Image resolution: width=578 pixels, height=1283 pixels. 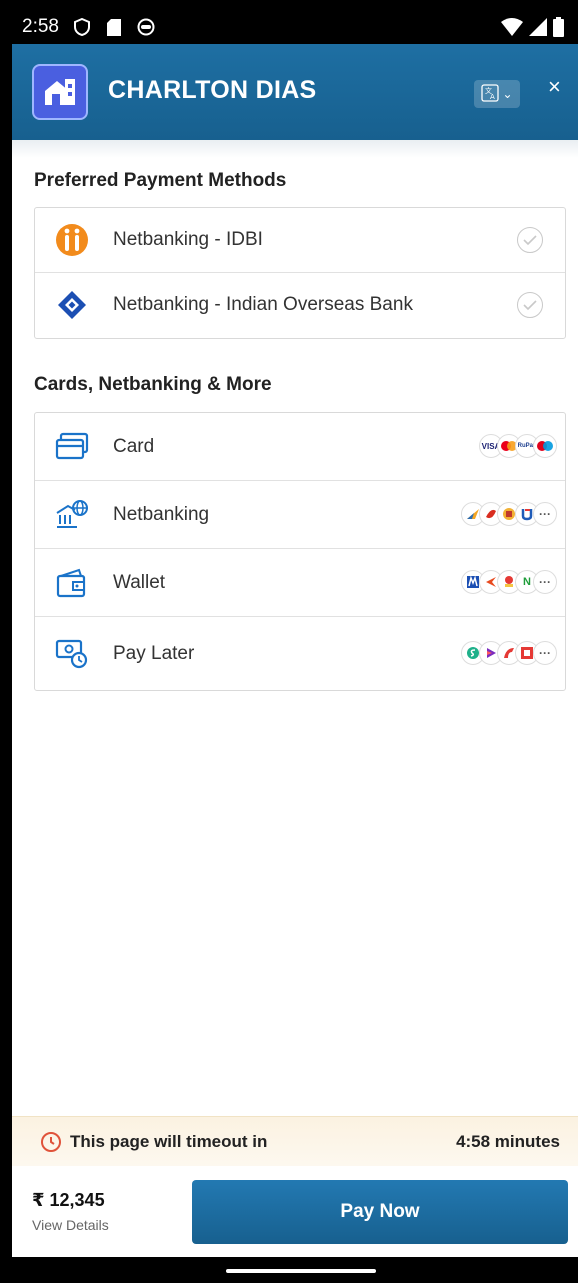 What do you see at coordinates (72, 240) in the screenshot?
I see `idbi-bank-icon` at bounding box center [72, 240].